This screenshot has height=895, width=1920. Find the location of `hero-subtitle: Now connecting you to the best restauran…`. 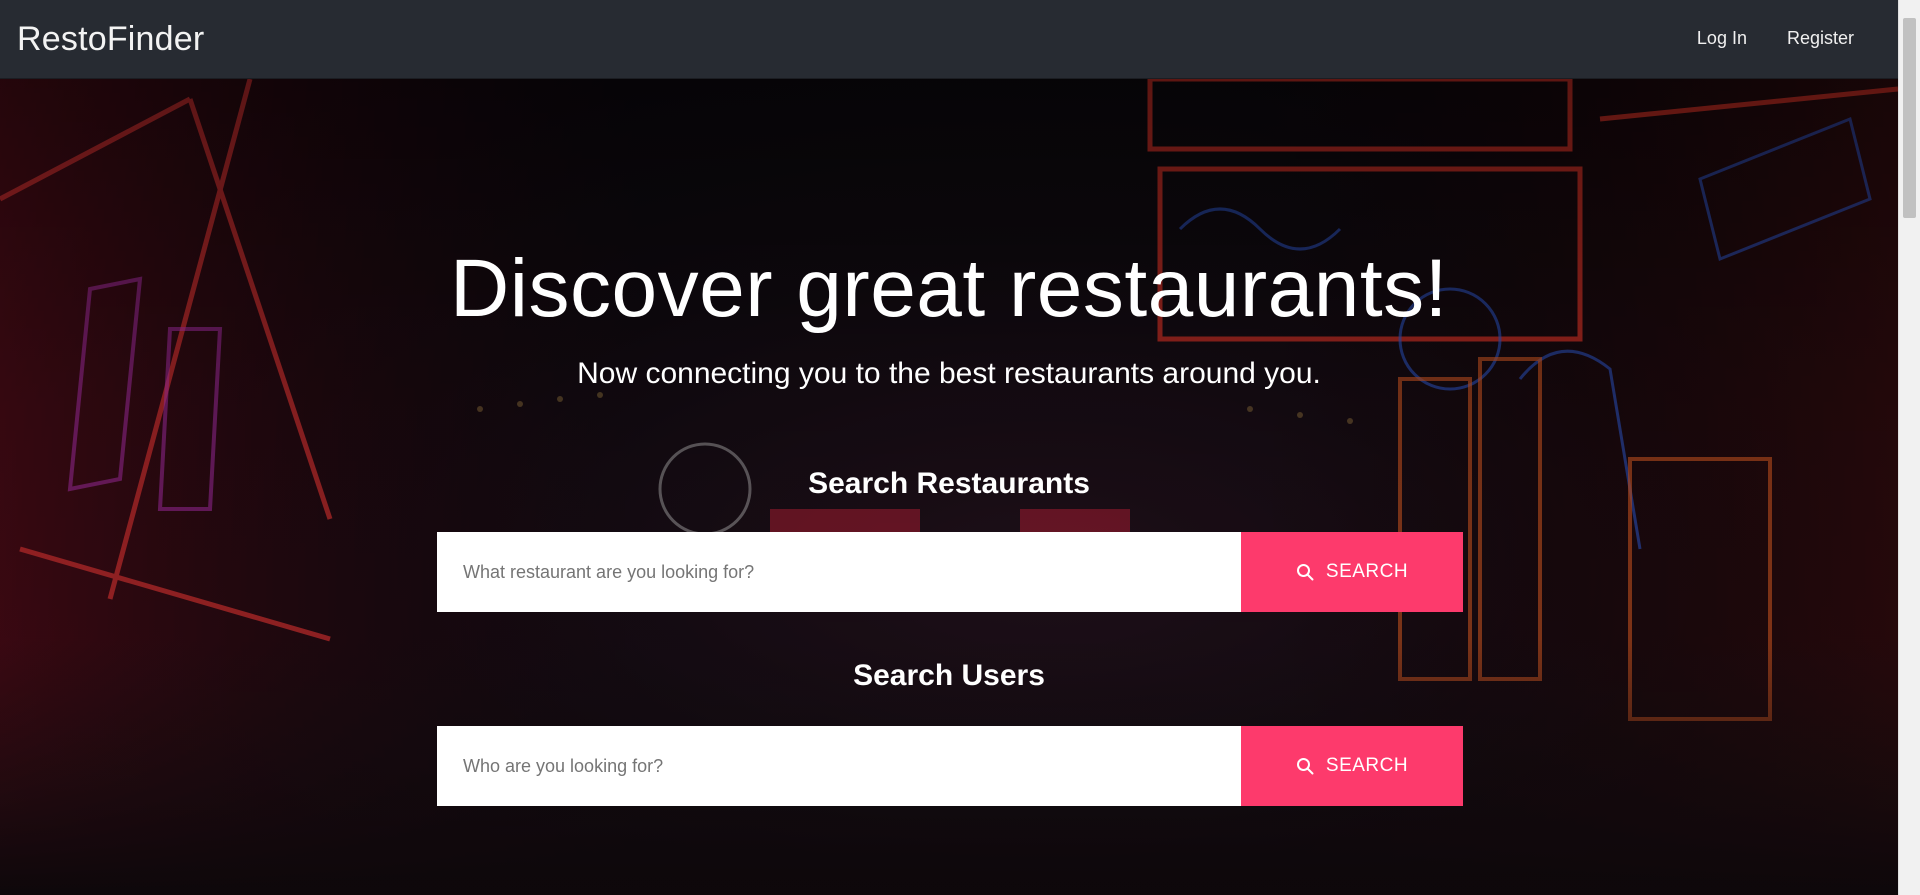

hero-subtitle: Now connecting you to the best restauran… is located at coordinates (949, 373).